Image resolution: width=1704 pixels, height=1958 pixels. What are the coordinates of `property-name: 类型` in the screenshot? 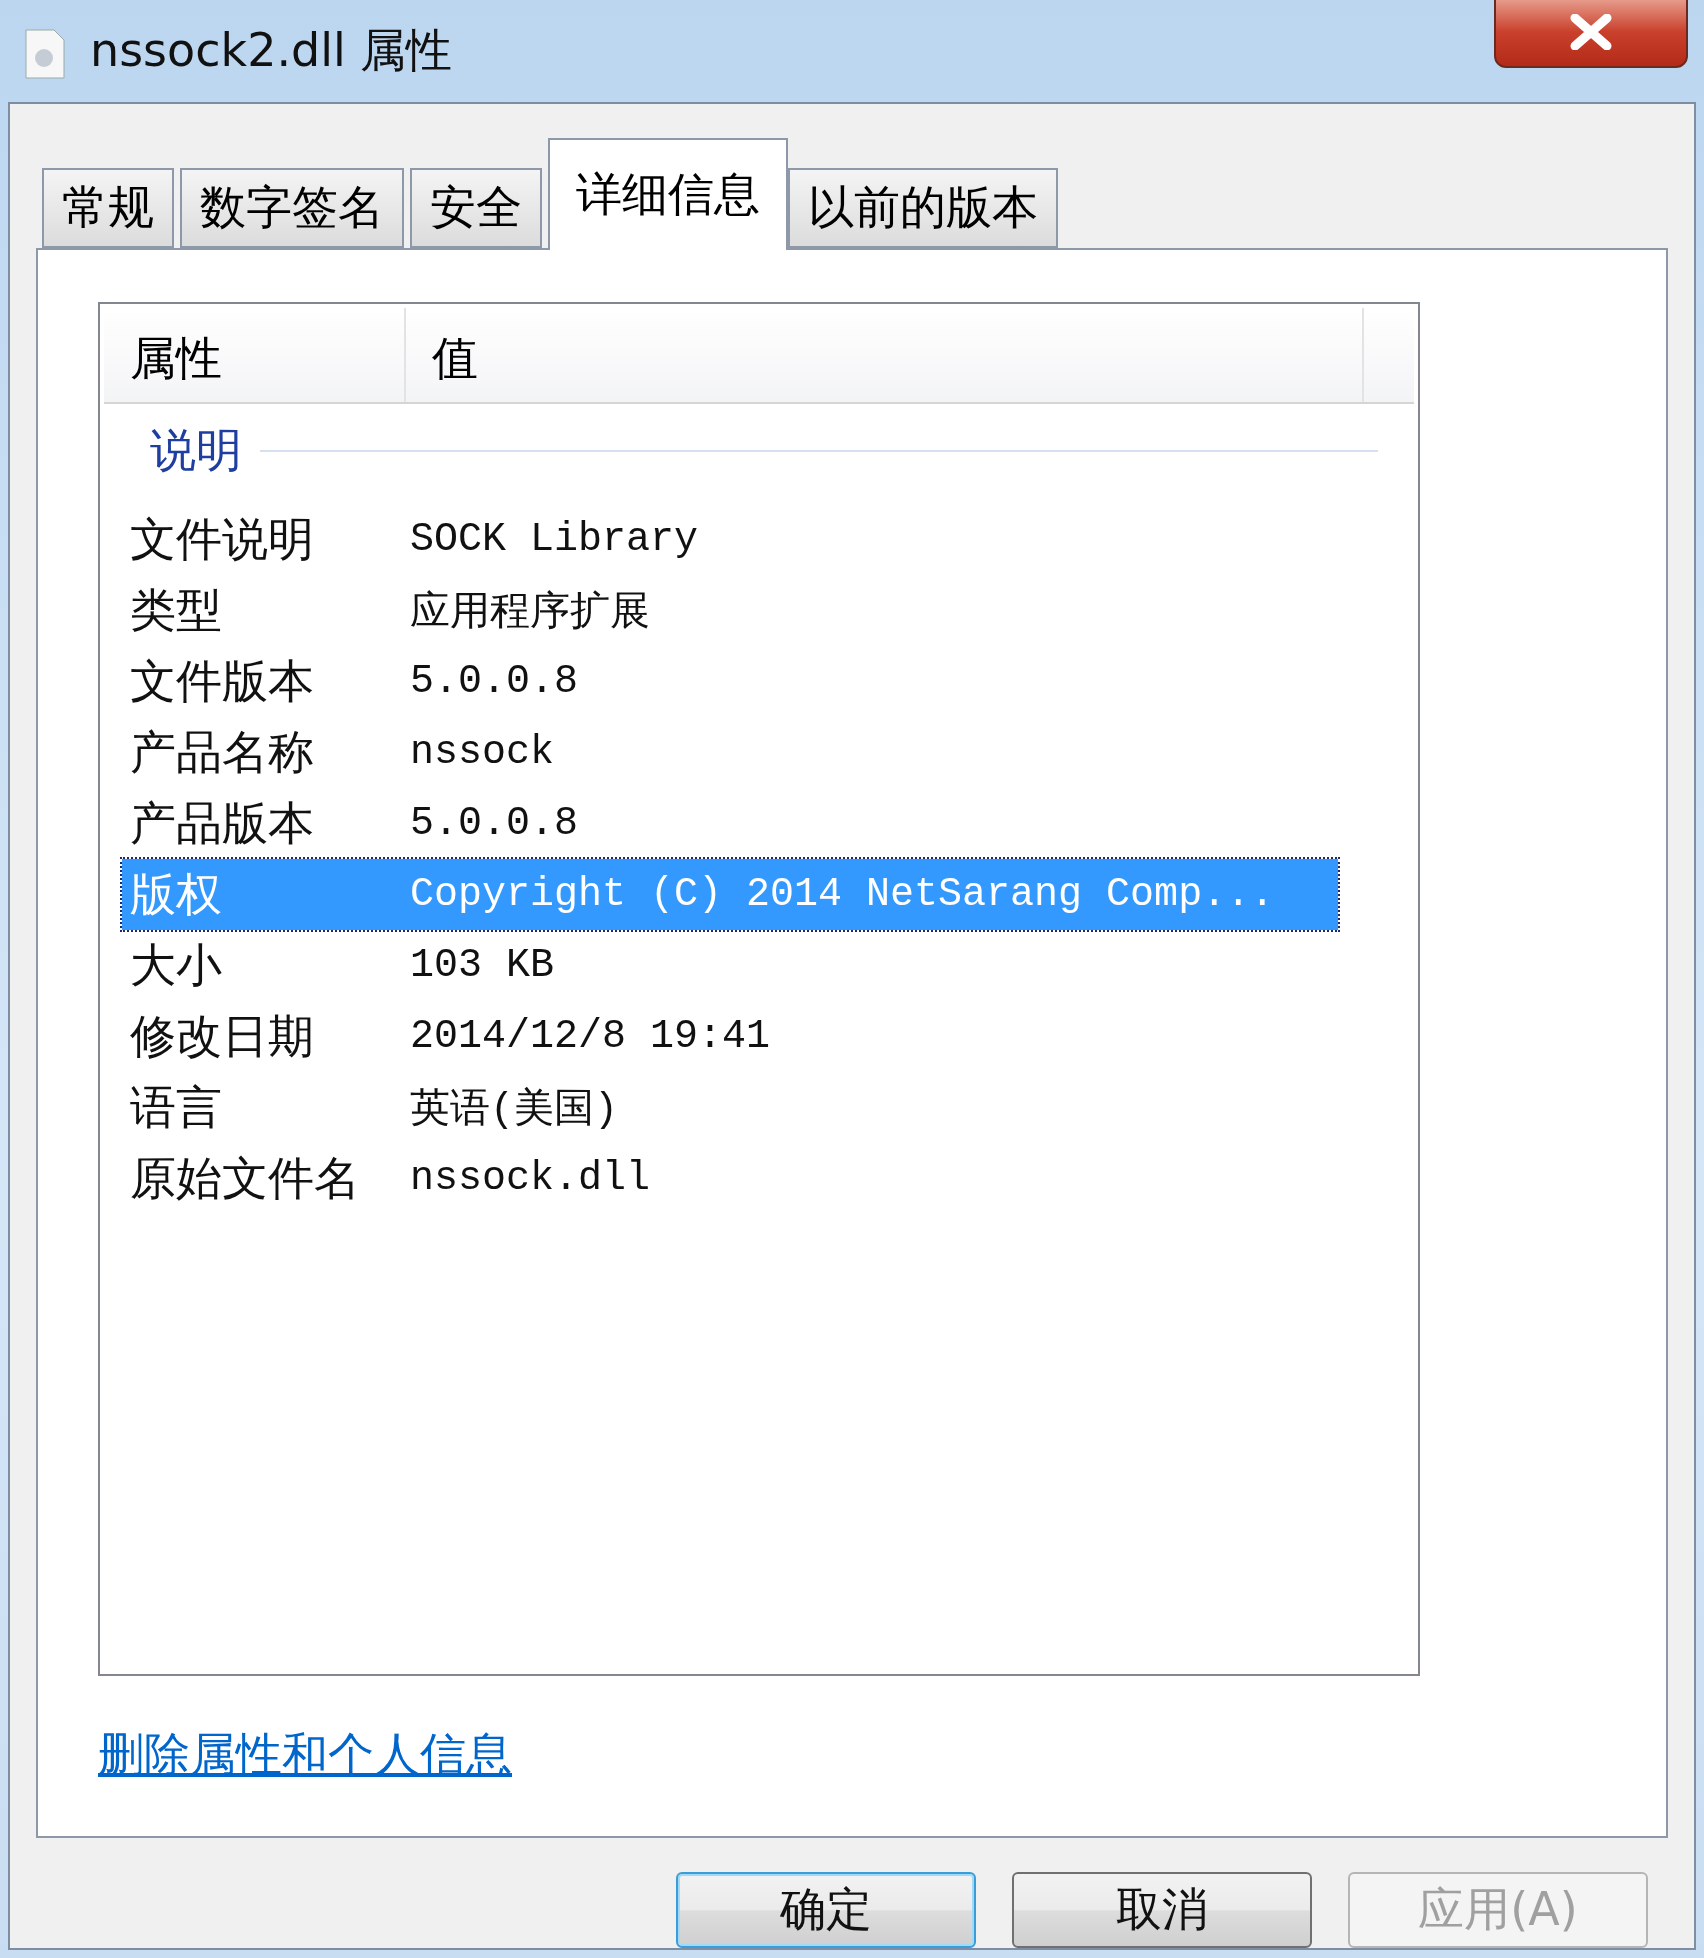 It's located at (176, 610).